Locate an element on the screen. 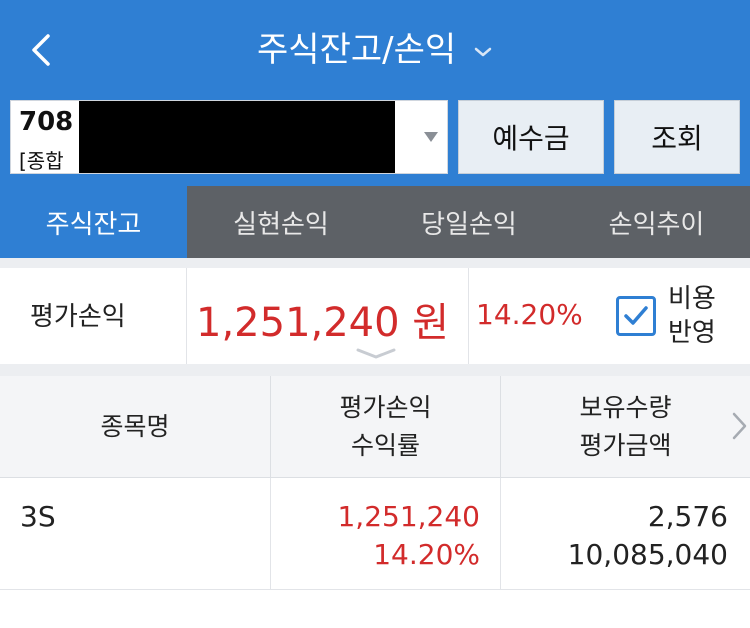 The width and height of the screenshot is (750, 628). summary-label: 평가손익 is located at coordinates (78, 317).